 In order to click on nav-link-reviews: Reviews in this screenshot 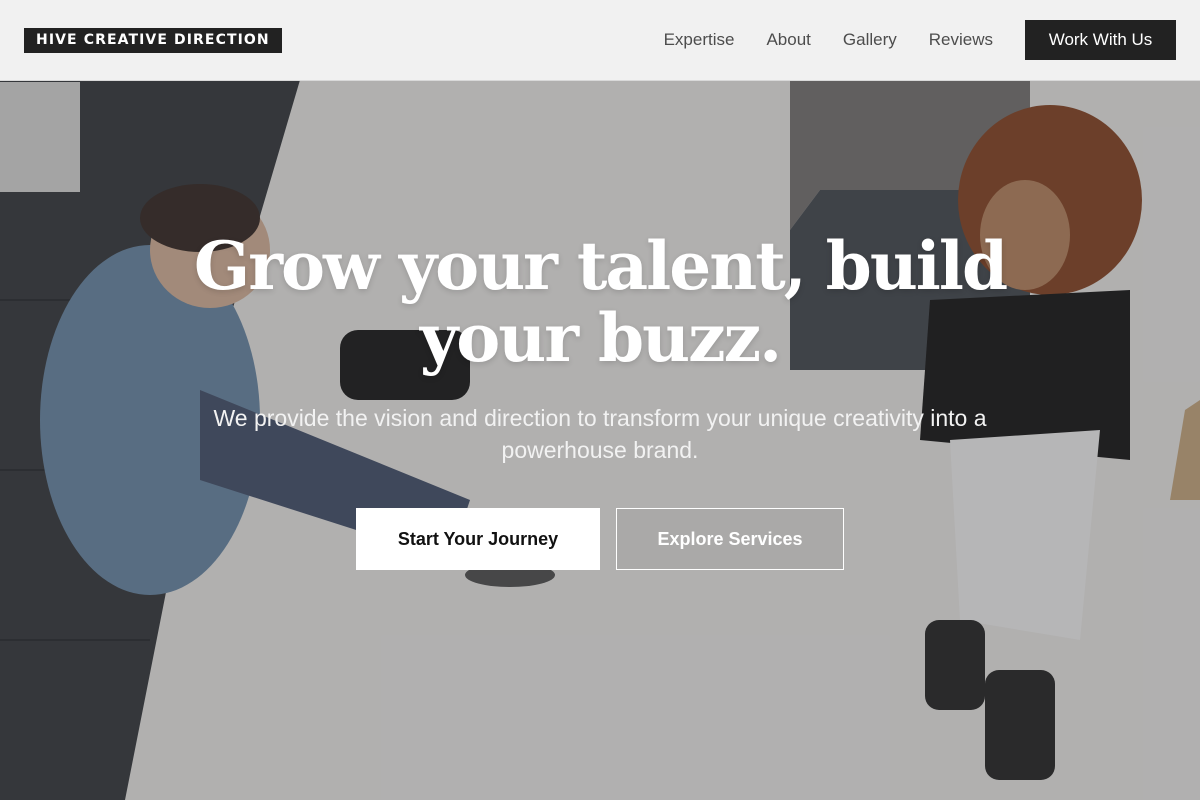, I will do `click(961, 40)`.